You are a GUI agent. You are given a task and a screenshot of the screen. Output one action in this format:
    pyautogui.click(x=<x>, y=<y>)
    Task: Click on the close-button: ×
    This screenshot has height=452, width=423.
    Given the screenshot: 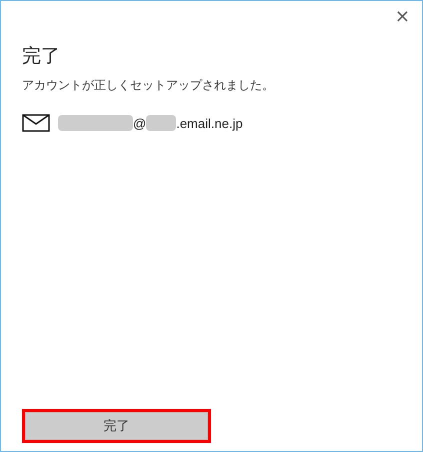 What is the action you would take?
    pyautogui.click(x=402, y=17)
    